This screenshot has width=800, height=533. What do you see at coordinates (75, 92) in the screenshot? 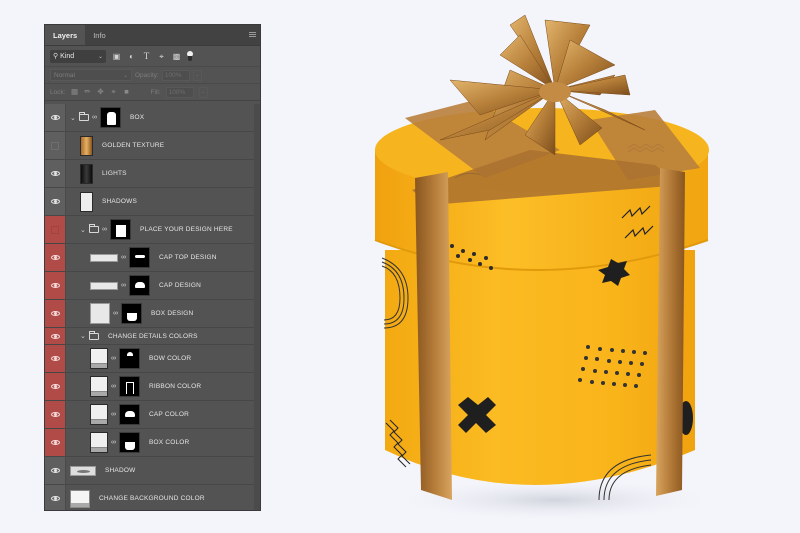
I see `lock-transparent-pixels-icon: ▦` at bounding box center [75, 92].